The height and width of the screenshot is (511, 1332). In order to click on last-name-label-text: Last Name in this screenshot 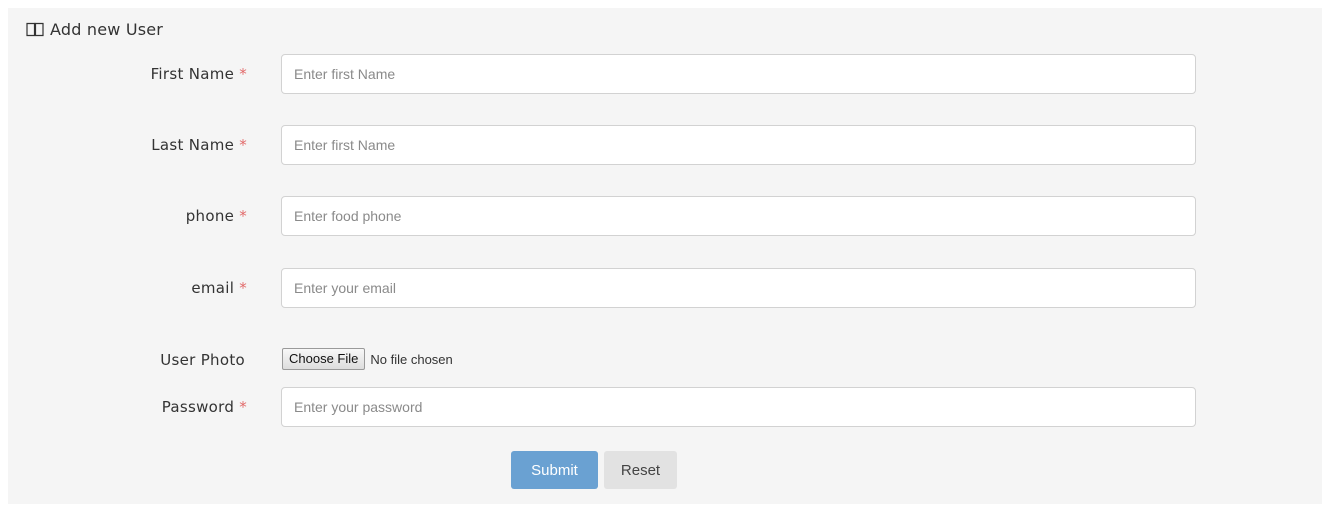, I will do `click(193, 145)`.